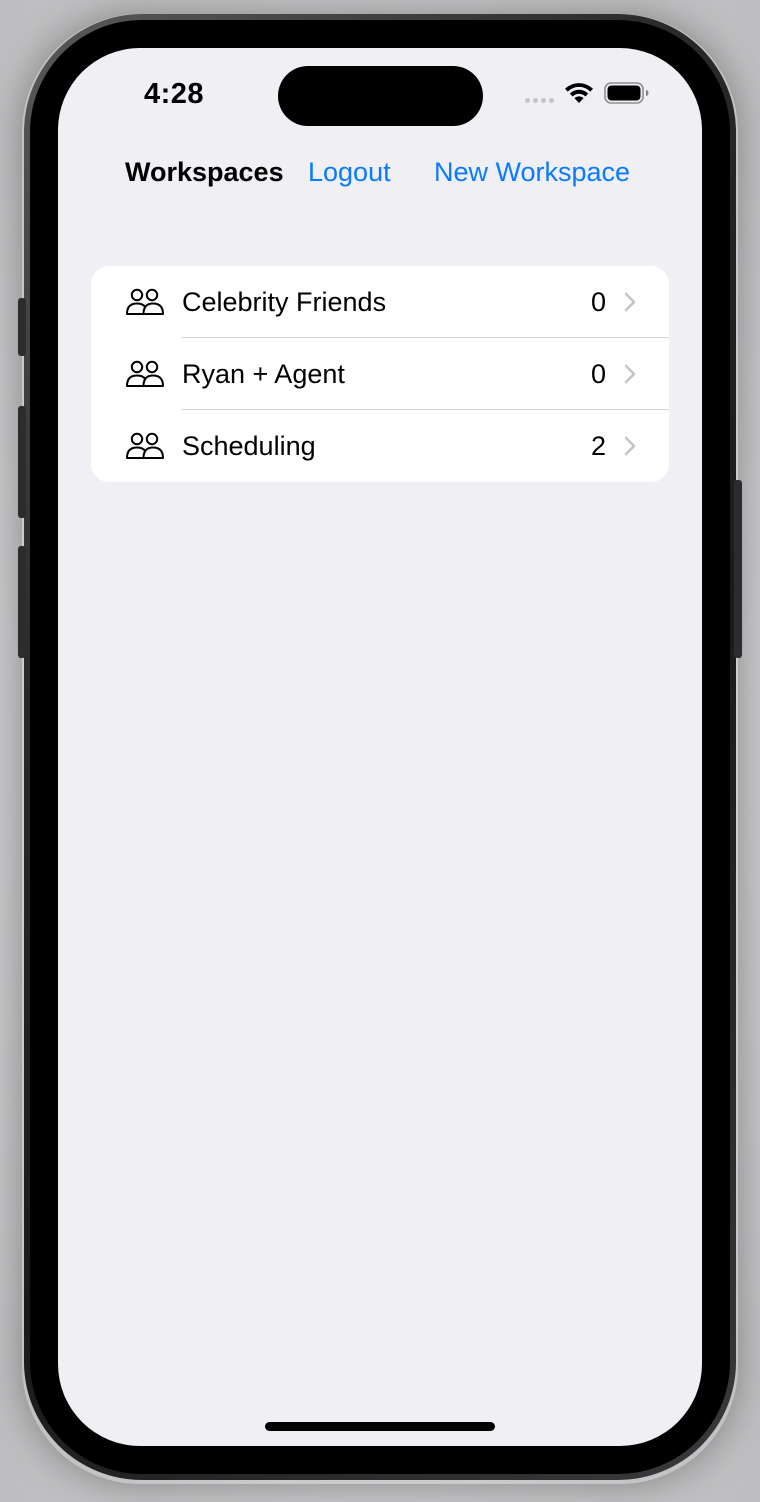  Describe the element at coordinates (380, 1426) in the screenshot. I see `home-indicator` at that location.